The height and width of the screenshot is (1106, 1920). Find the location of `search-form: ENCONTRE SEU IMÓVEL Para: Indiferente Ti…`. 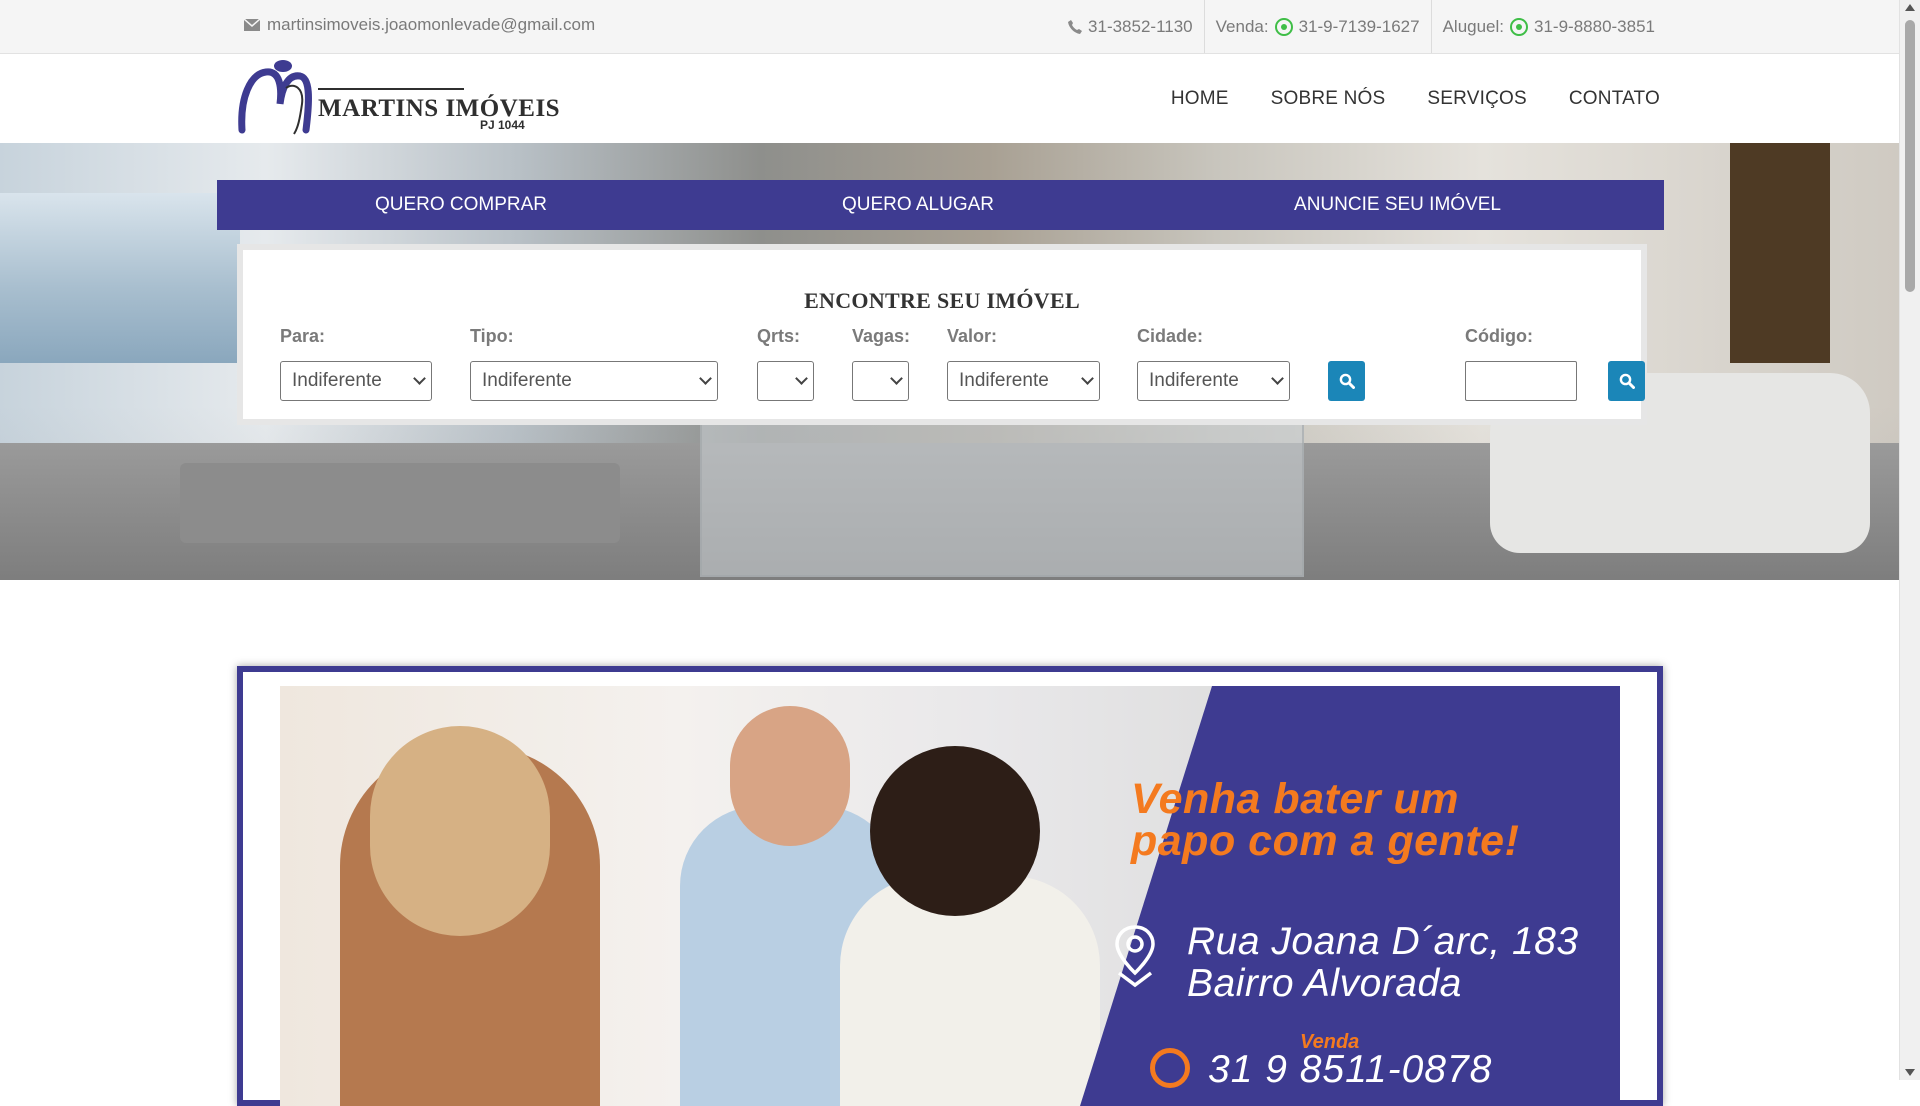

search-form: ENCONTRE SEU IMÓVEL Para: Indiferente Ti… is located at coordinates (942, 334).